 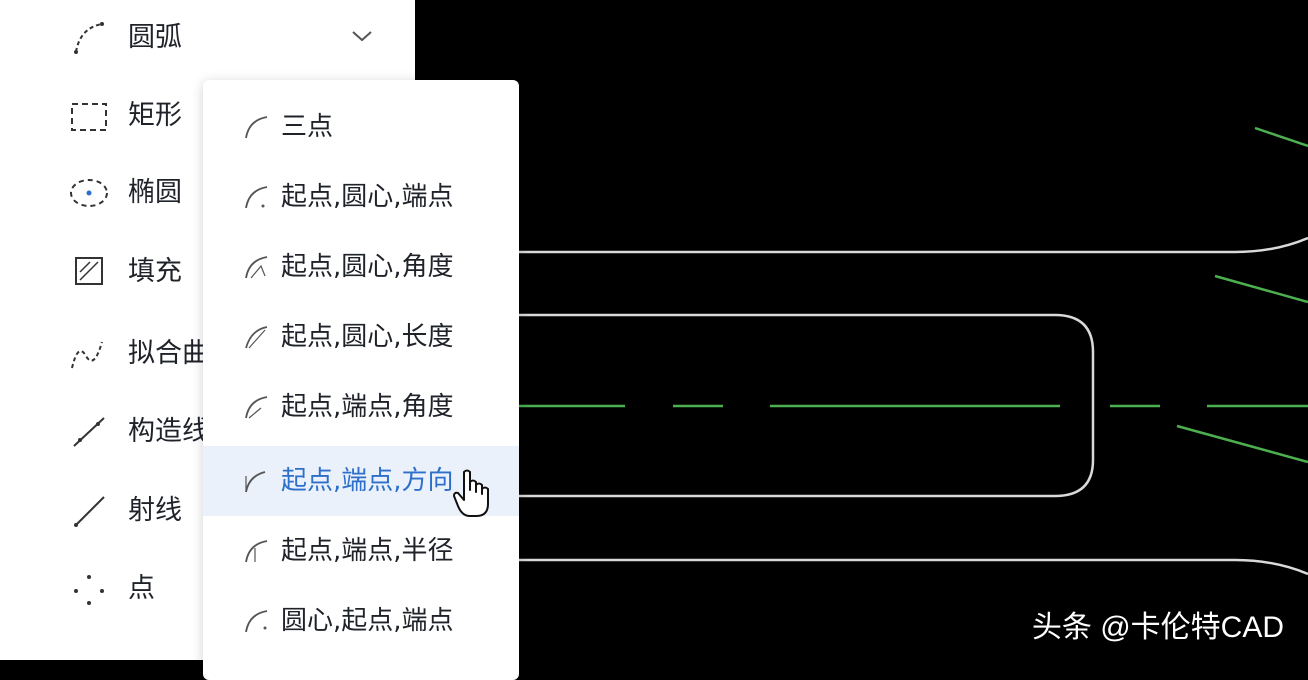 I want to click on menu-item-three-point: 三点, so click(x=361, y=127).